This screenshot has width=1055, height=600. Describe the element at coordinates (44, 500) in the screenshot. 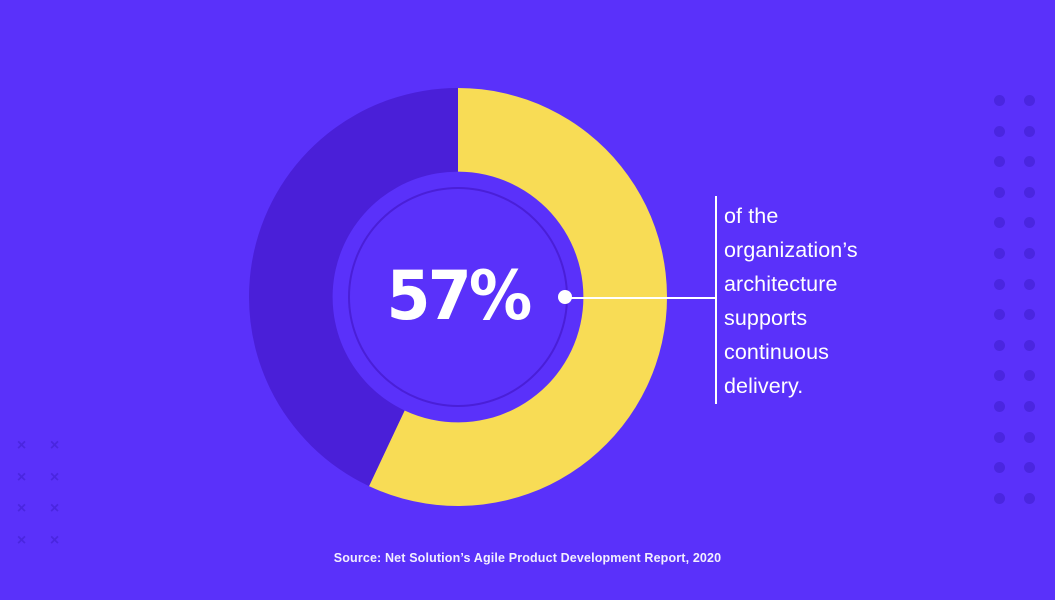

I see `decorative-x-grid: × × × × × × × ×` at that location.